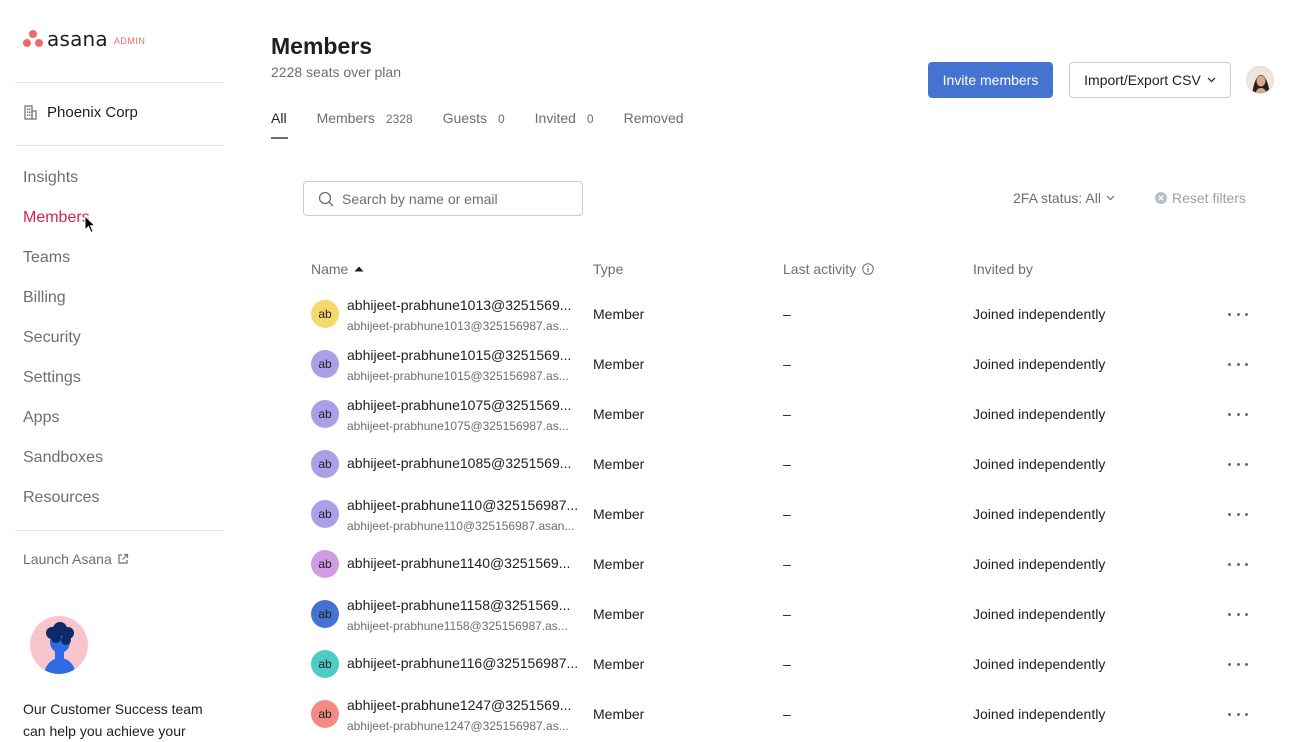 This screenshot has height=742, width=1300. What do you see at coordinates (330, 269) in the screenshot?
I see `column-label: Name` at bounding box center [330, 269].